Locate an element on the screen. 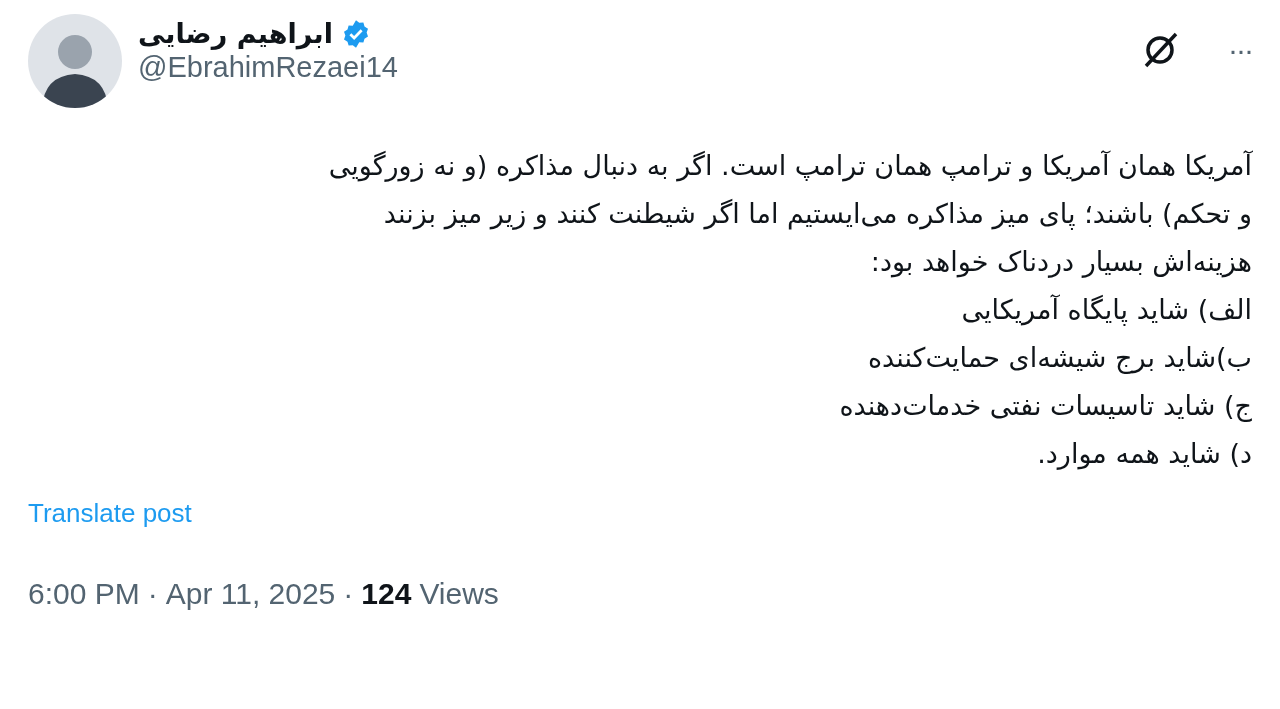 The height and width of the screenshot is (709, 1280). post-text-line: آمریکا همان آمریکا و ترامپ همان ترامپ است. اگر به دنبال مذاکره (و نه زورگویی is located at coordinates (789, 166).